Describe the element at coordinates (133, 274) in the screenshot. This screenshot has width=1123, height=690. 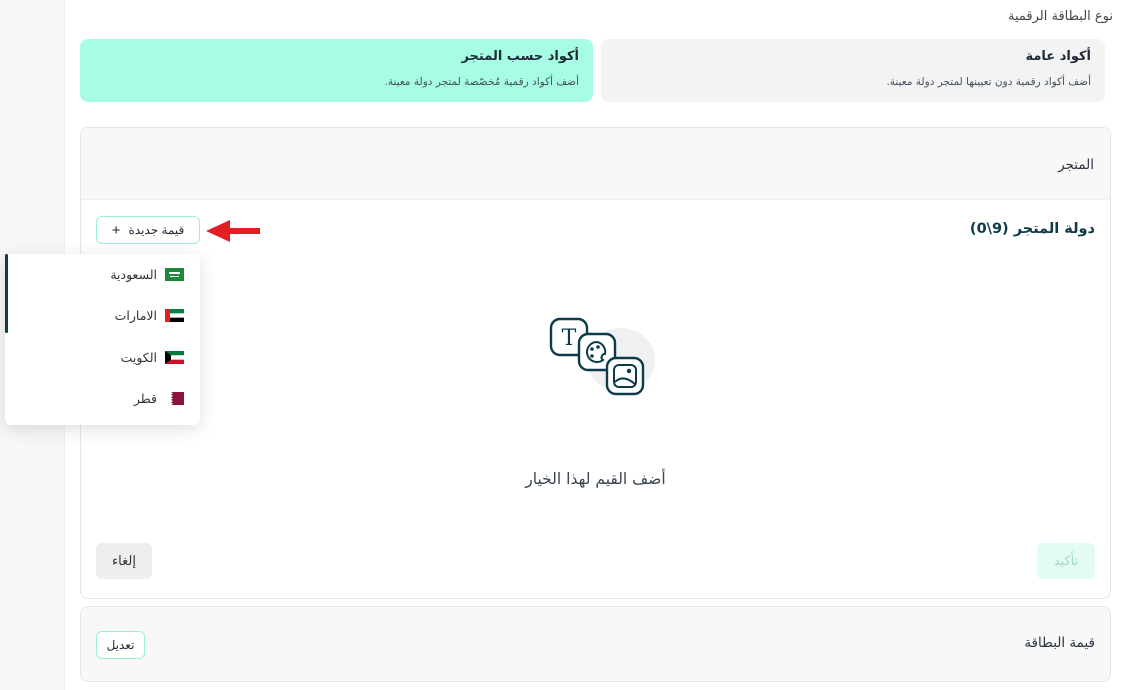
I see `dropdown-item-label: السعودية` at that location.